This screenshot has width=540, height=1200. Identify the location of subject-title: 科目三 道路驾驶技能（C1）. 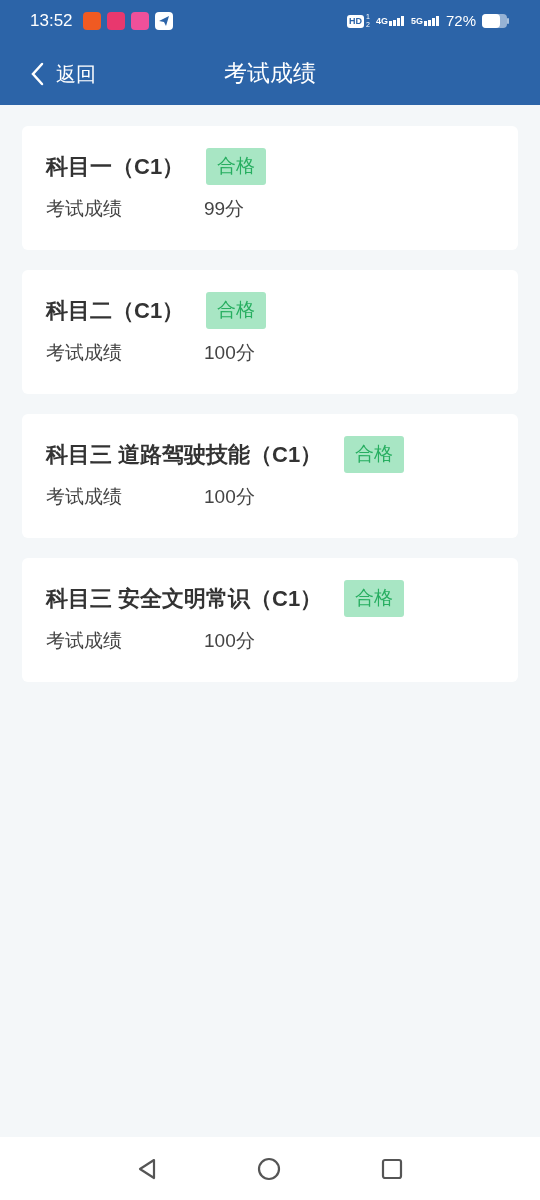
(184, 454).